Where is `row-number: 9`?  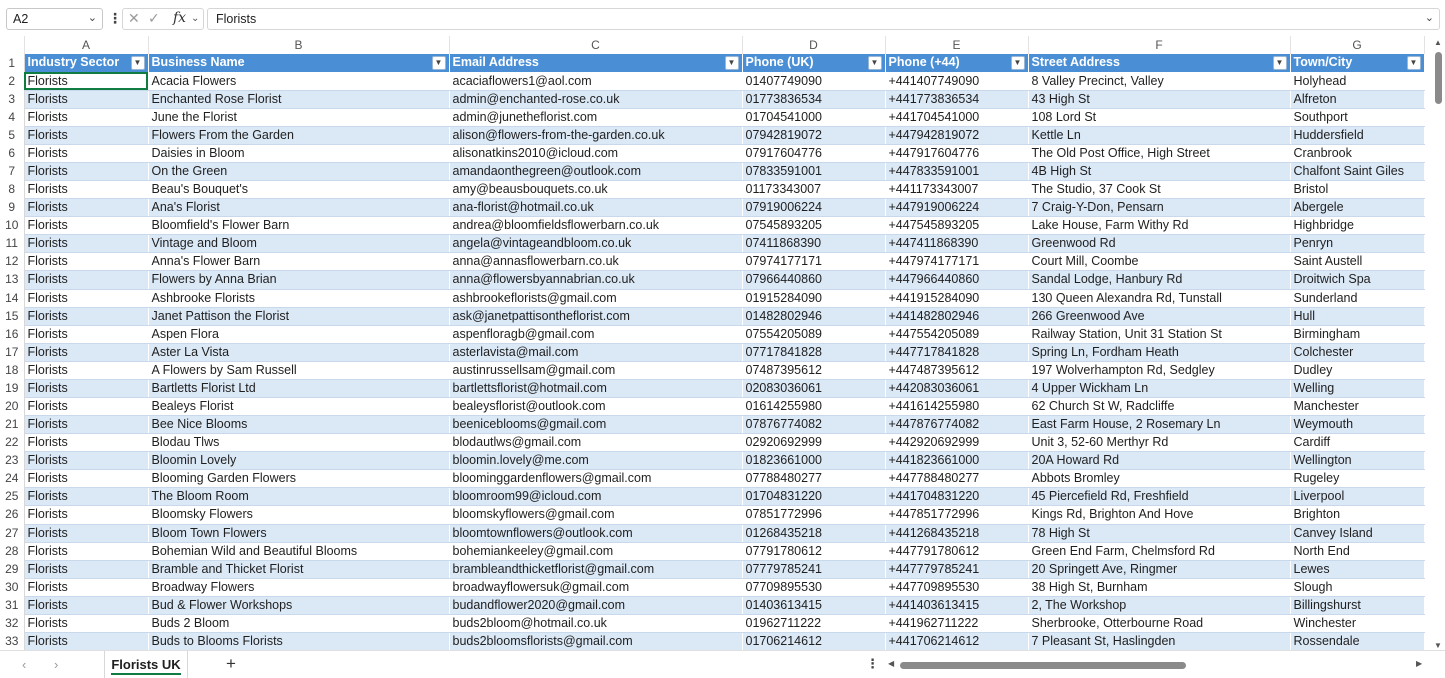
row-number: 9 is located at coordinates (12, 207).